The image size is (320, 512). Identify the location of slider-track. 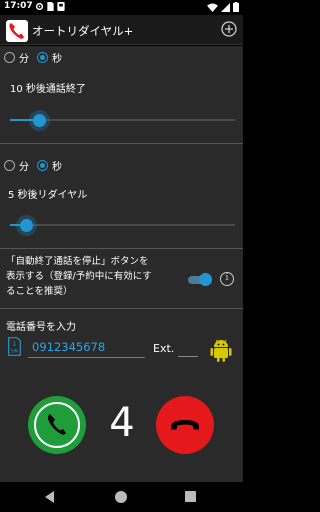
(122, 225).